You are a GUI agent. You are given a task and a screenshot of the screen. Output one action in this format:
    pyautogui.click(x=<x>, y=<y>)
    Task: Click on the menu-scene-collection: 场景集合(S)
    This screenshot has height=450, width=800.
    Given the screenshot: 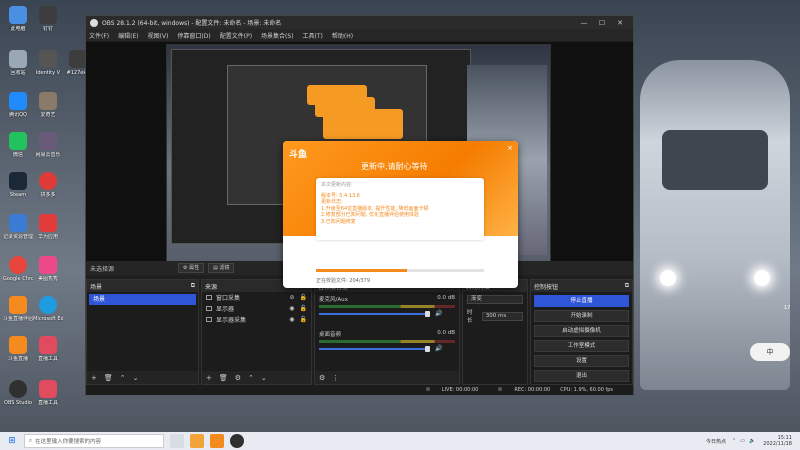 What is the action you would take?
    pyautogui.click(x=277, y=35)
    